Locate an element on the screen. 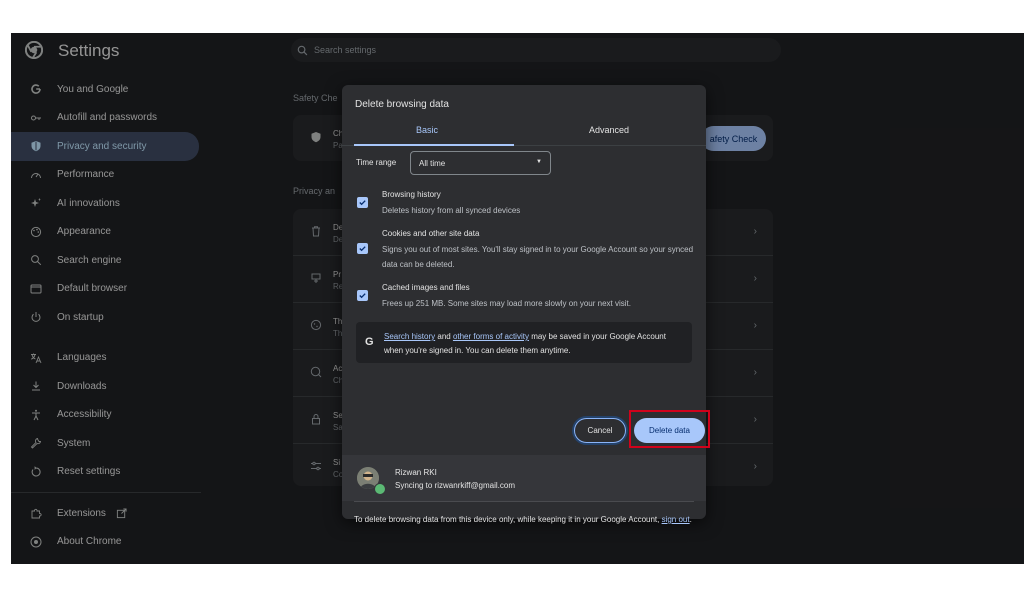 The width and height of the screenshot is (1024, 597). footer-divider is located at coordinates (524, 501).